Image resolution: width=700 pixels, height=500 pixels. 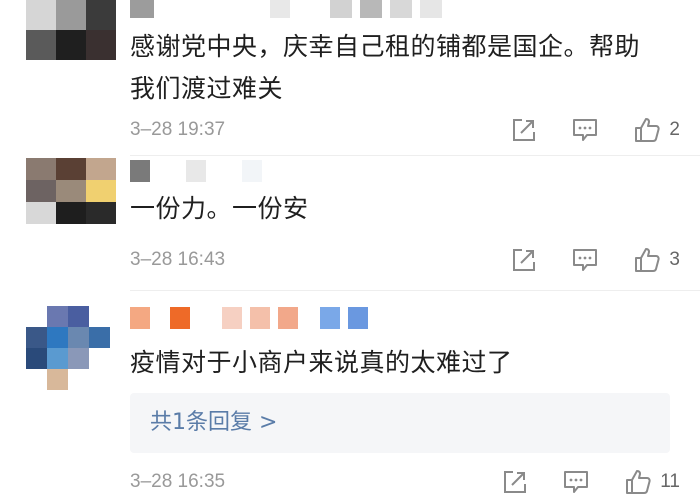 I want to click on comment-text: 感谢党中央，庆幸自己租的铺都是国企。帮助 我们渡过难关, so click(x=405, y=68).